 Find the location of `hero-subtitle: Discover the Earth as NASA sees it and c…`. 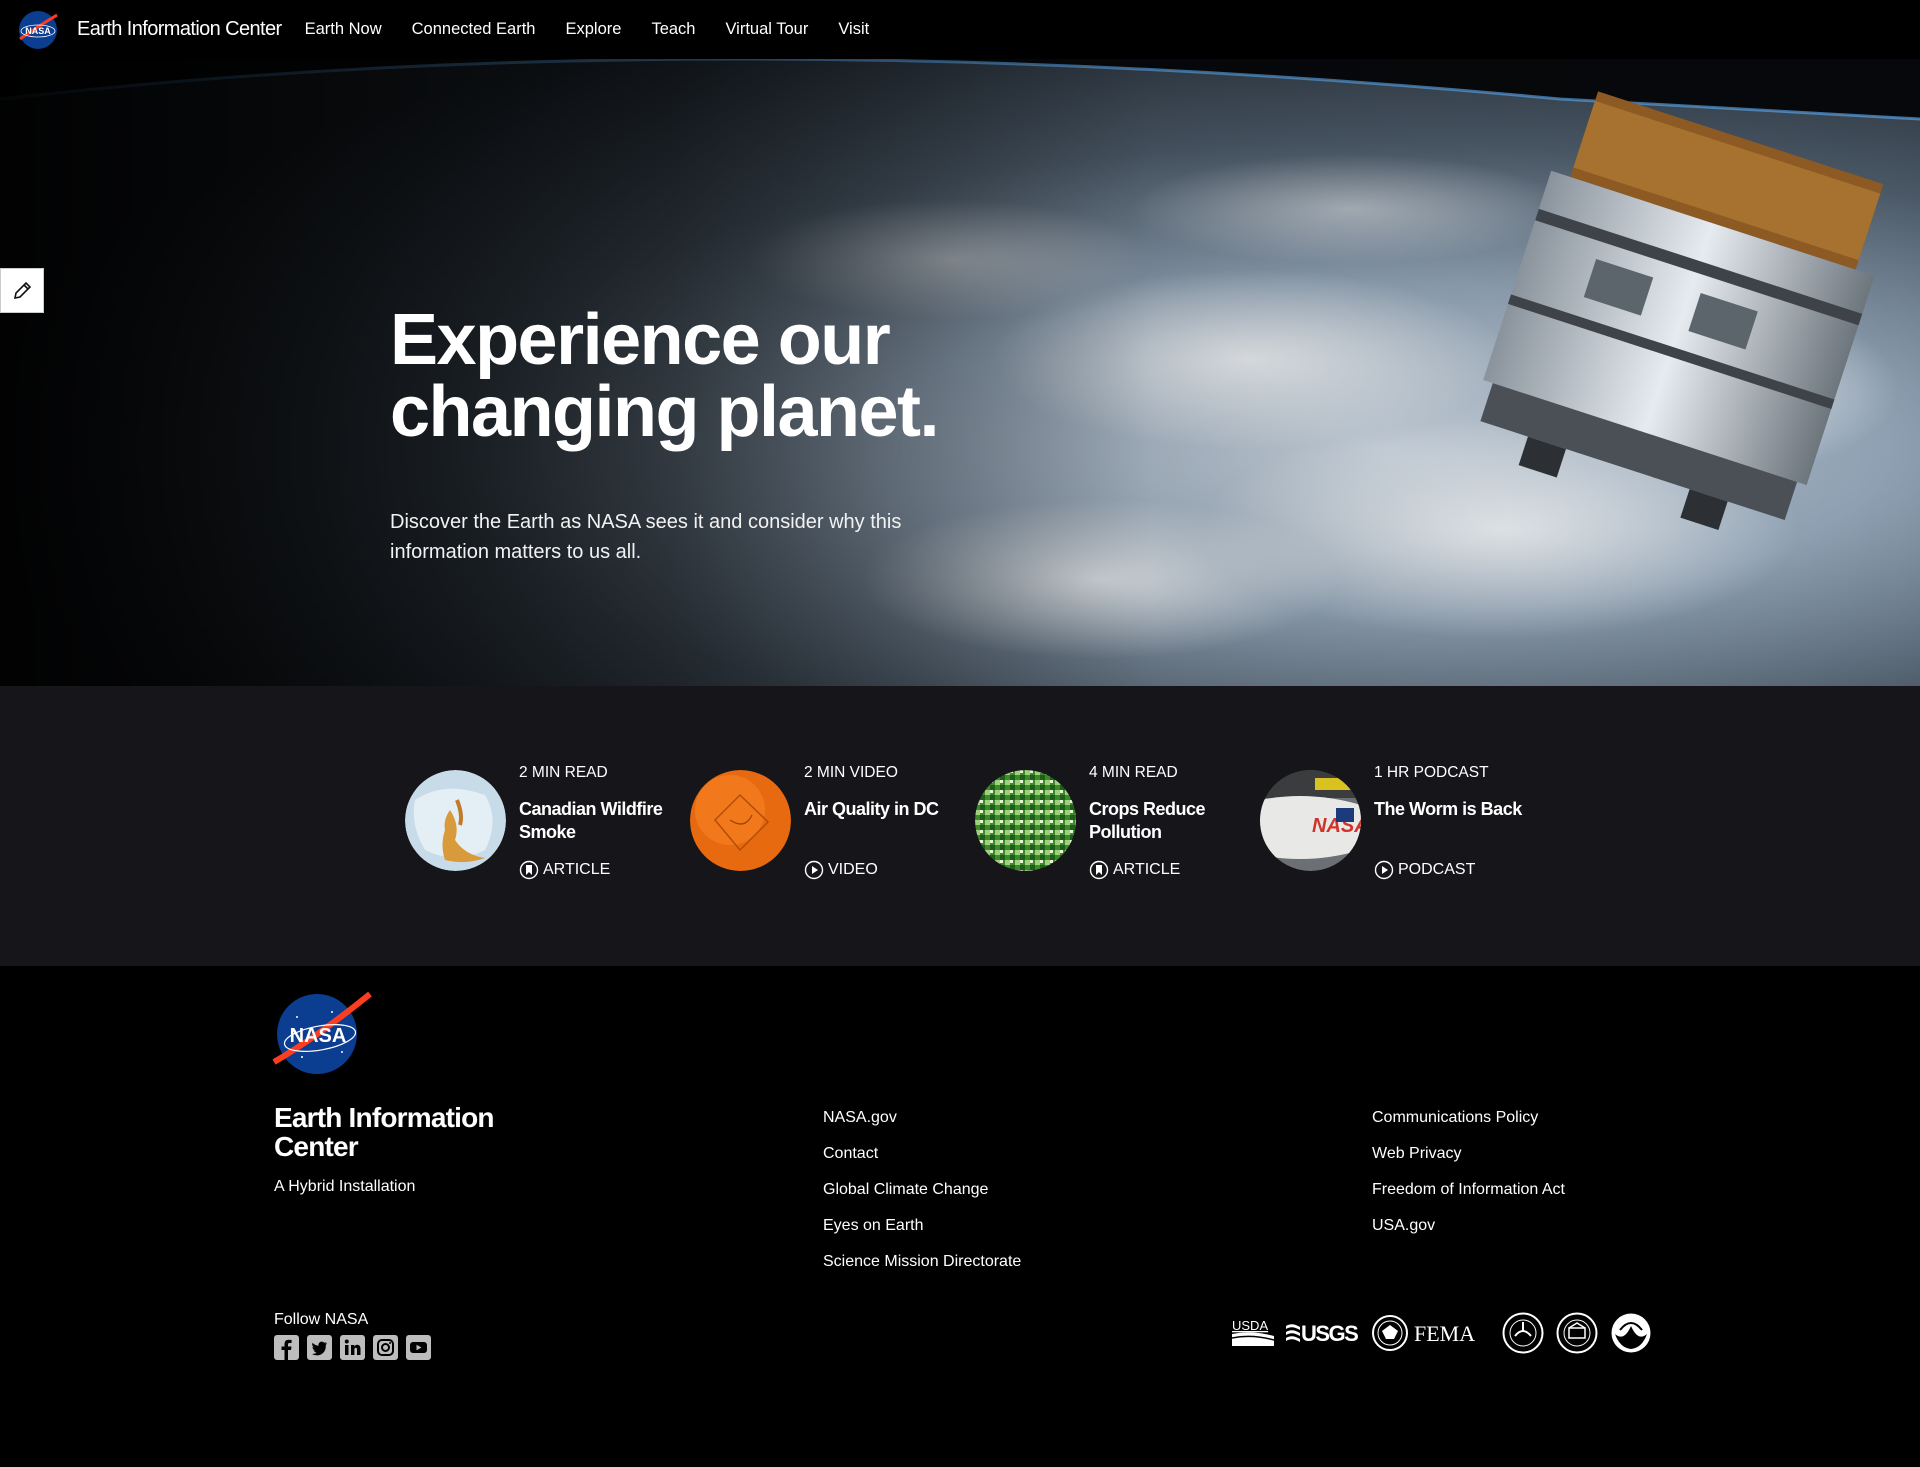

hero-subtitle: Discover the Earth as NASA sees it and c… is located at coordinates (646, 537).